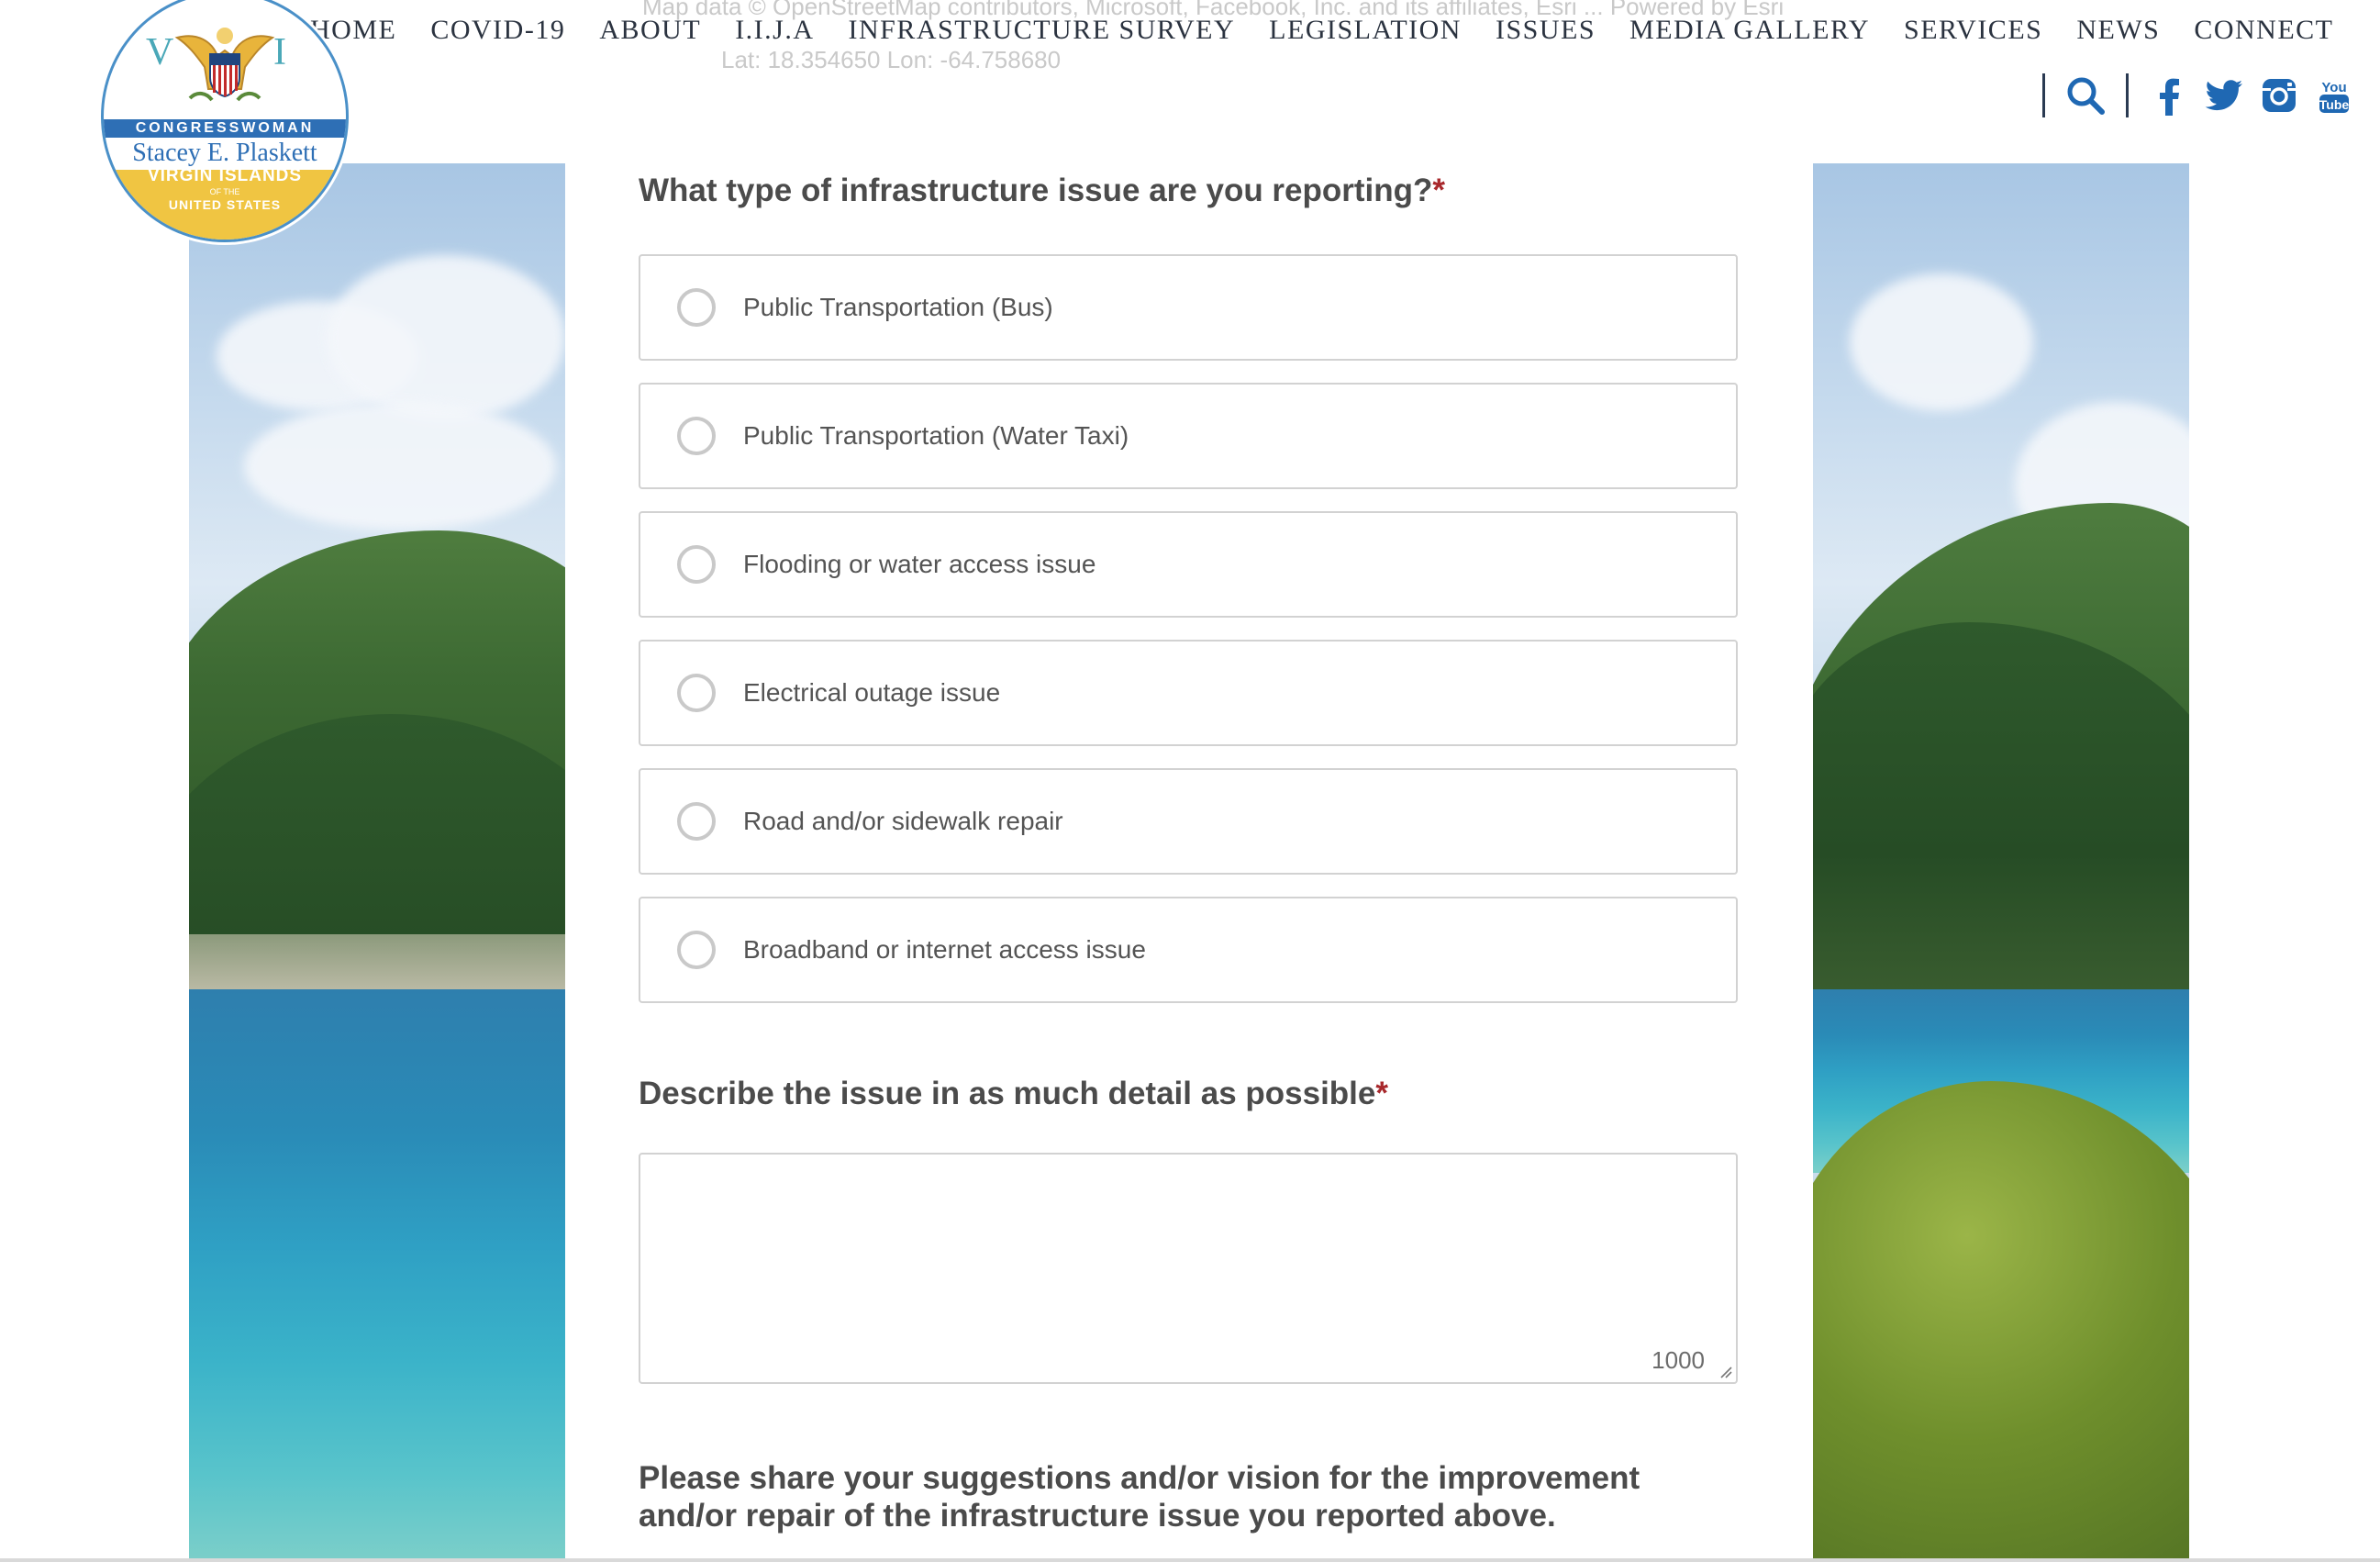 This screenshot has height=1562, width=2380. Describe the element at coordinates (2263, 31) in the screenshot. I see `nav-connect: CONNECT` at that location.